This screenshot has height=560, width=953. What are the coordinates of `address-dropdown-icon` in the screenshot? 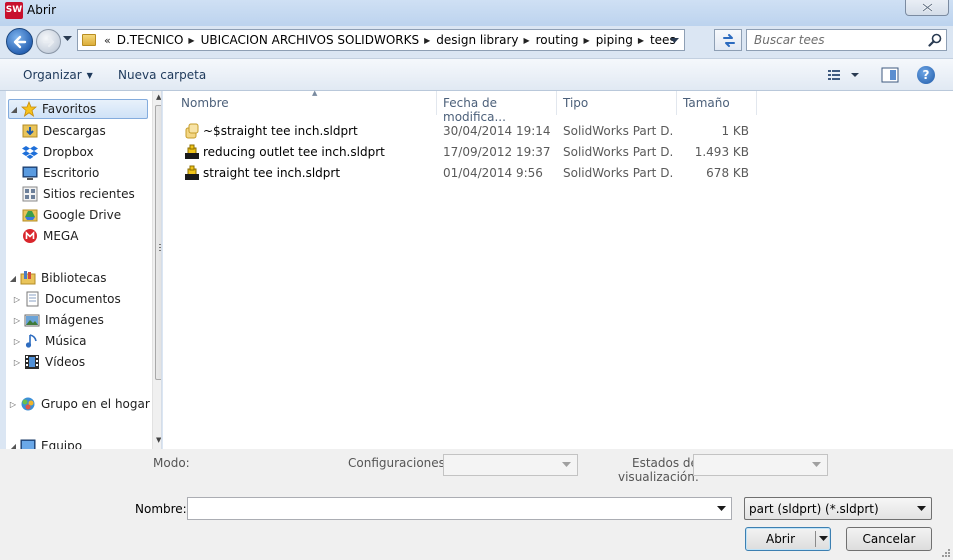 It's located at (674, 41).